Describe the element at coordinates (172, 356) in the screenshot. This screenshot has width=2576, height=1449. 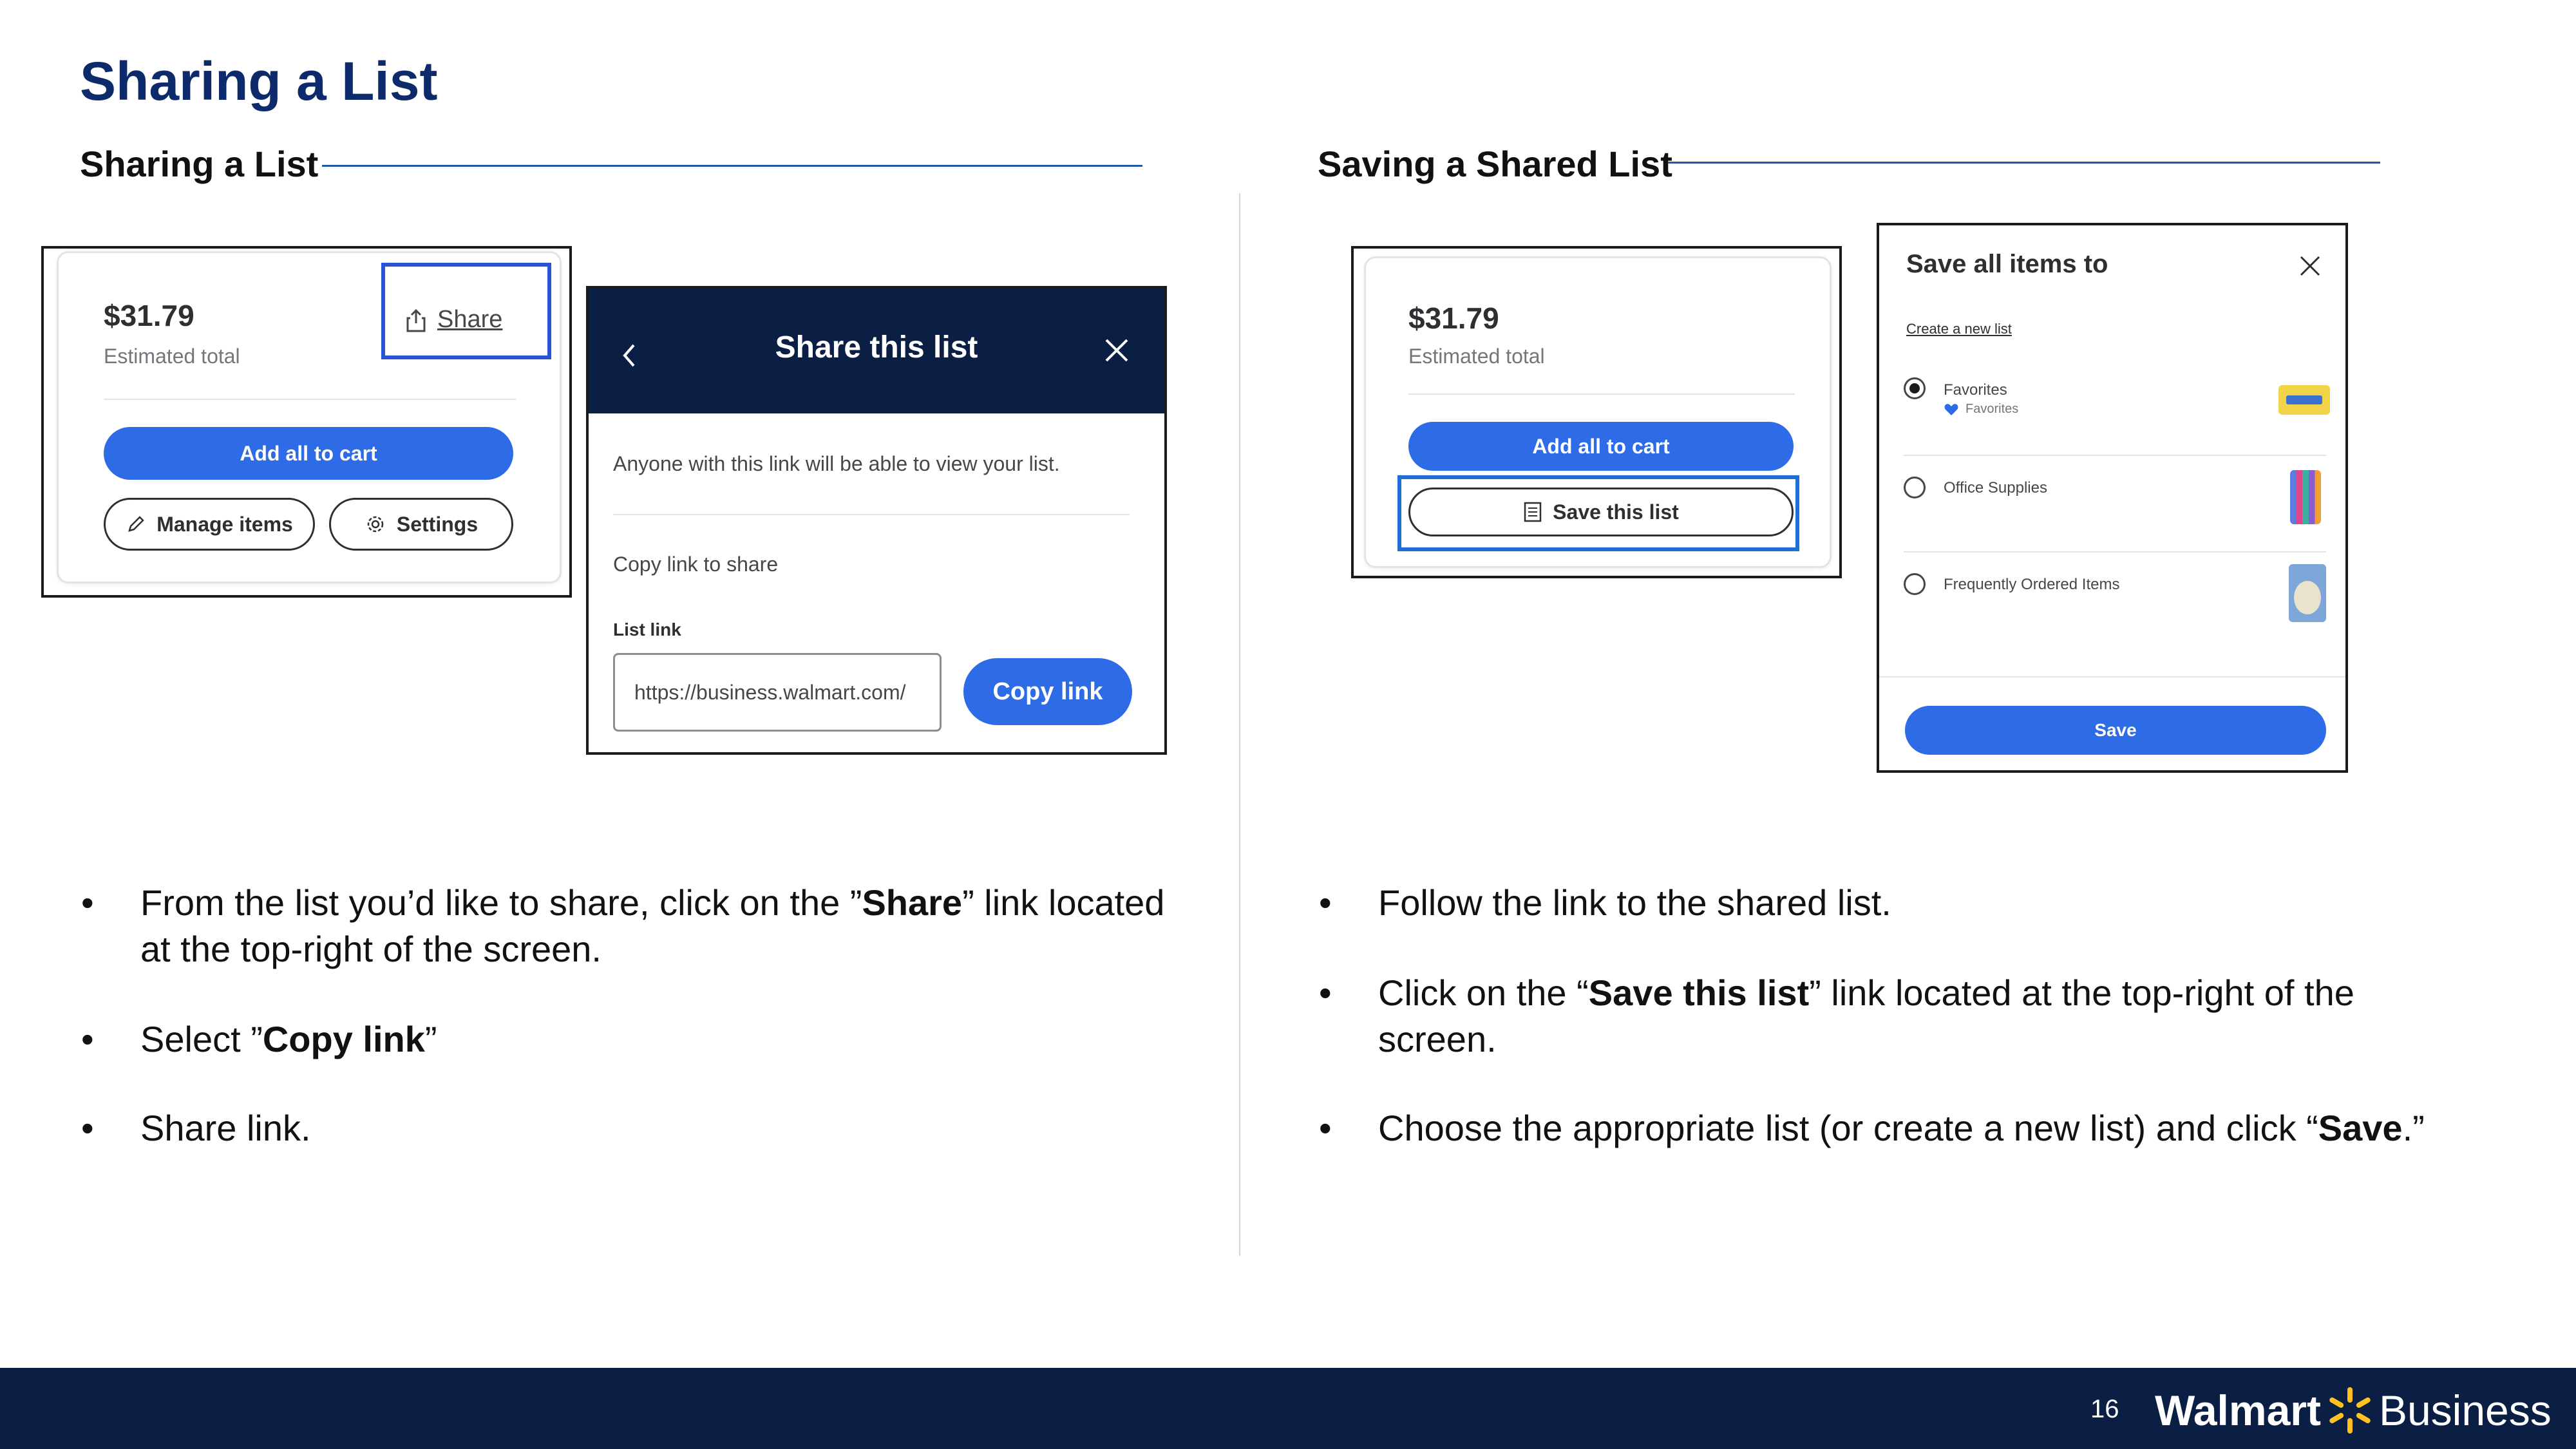
I see `estimated-total-label: Estimated total` at that location.